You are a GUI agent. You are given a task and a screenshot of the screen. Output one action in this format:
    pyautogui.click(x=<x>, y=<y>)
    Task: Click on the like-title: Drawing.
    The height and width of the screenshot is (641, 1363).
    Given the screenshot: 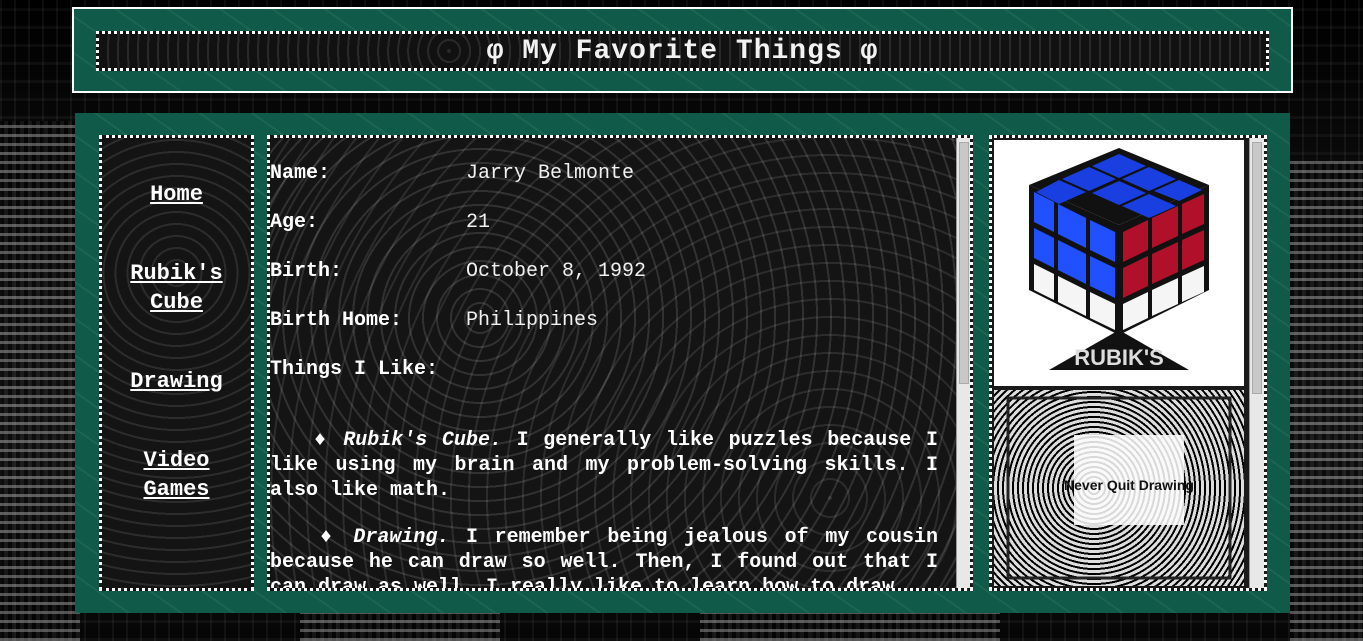 What is the action you would take?
    pyautogui.click(x=401, y=537)
    